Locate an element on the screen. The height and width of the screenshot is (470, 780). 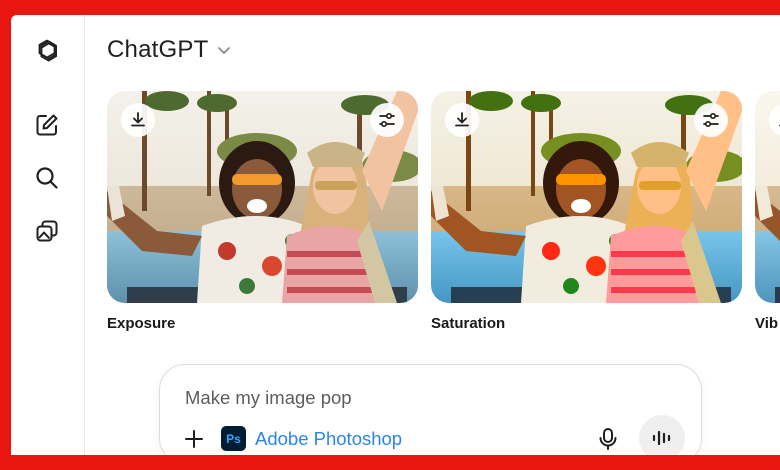
plus-icon is located at coordinates (194, 439).